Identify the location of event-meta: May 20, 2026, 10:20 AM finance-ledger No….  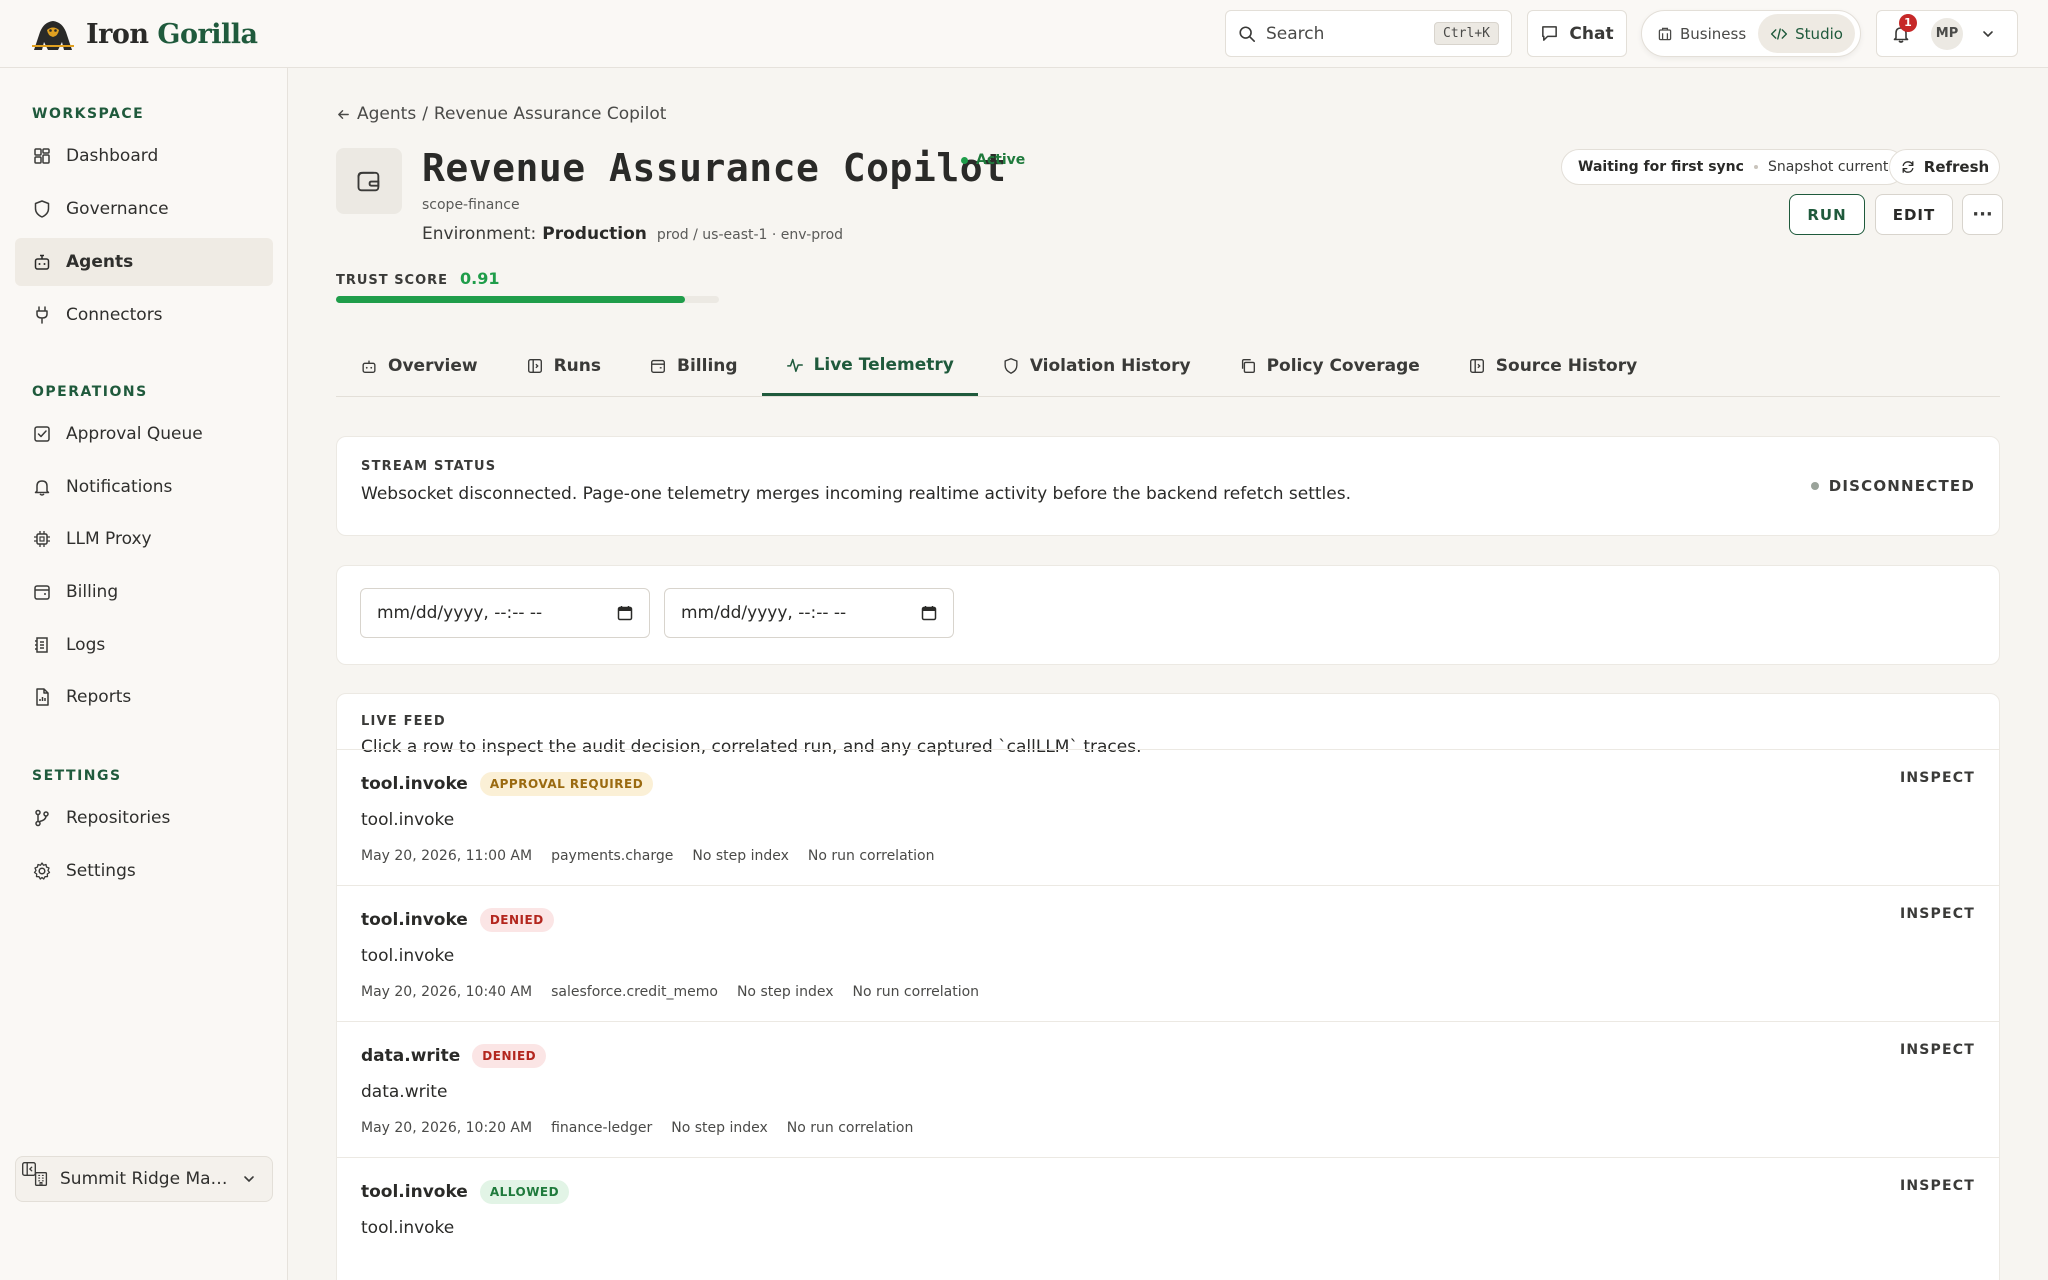
(637, 1128).